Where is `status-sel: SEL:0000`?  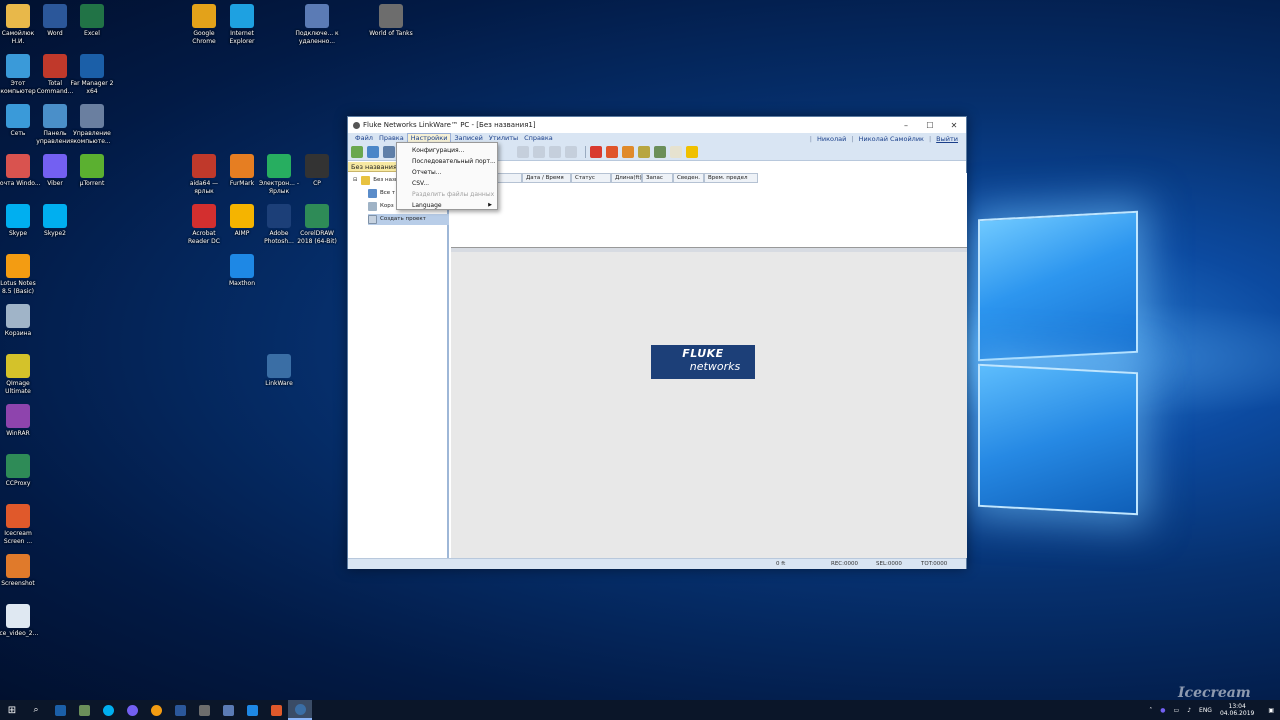
status-sel: SEL:0000 is located at coordinates (889, 564).